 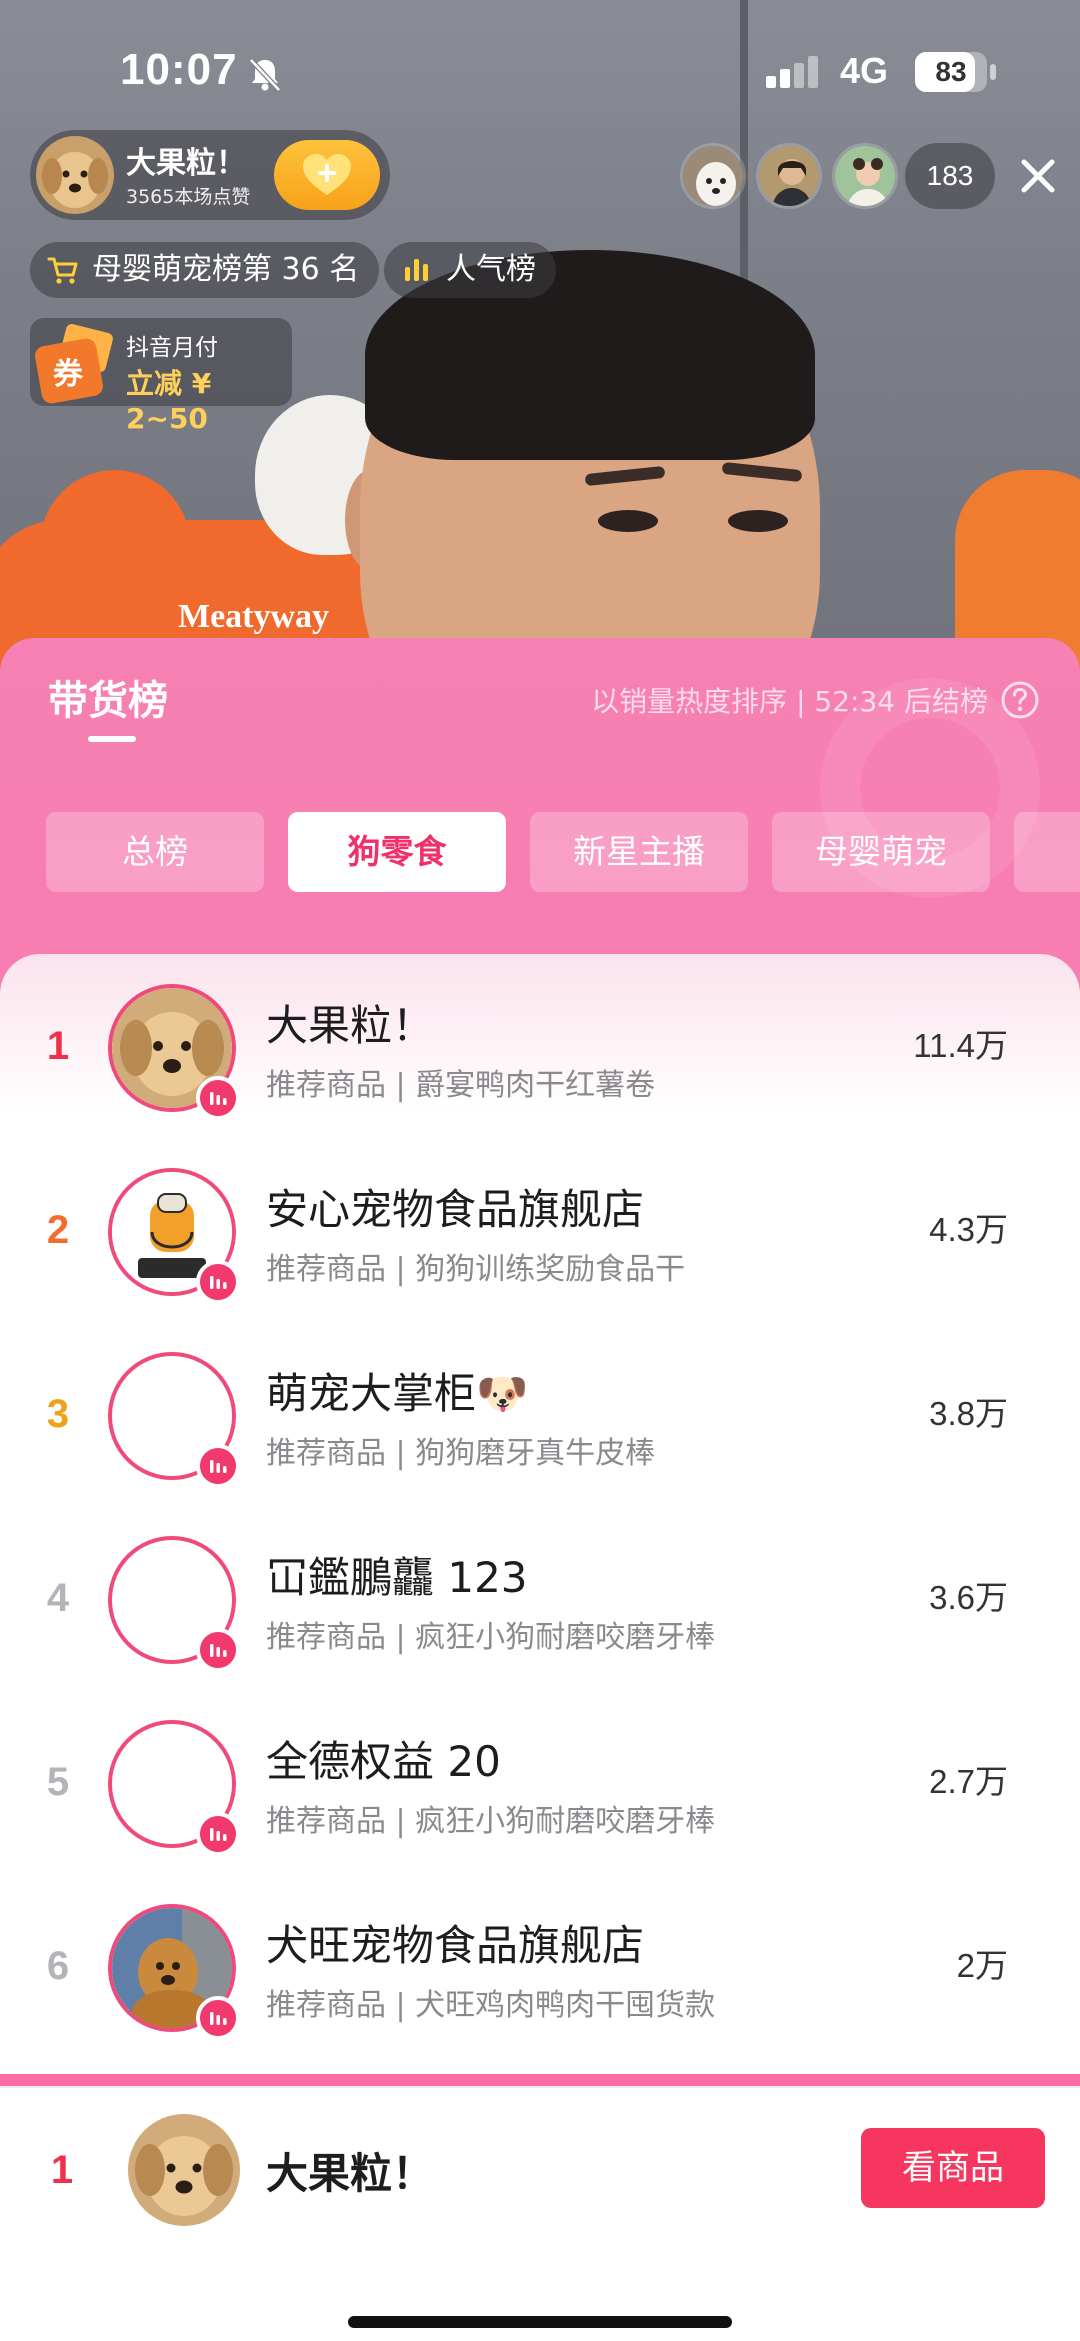 I want to click on view-products-button: 看商品, so click(x=953, y=2168).